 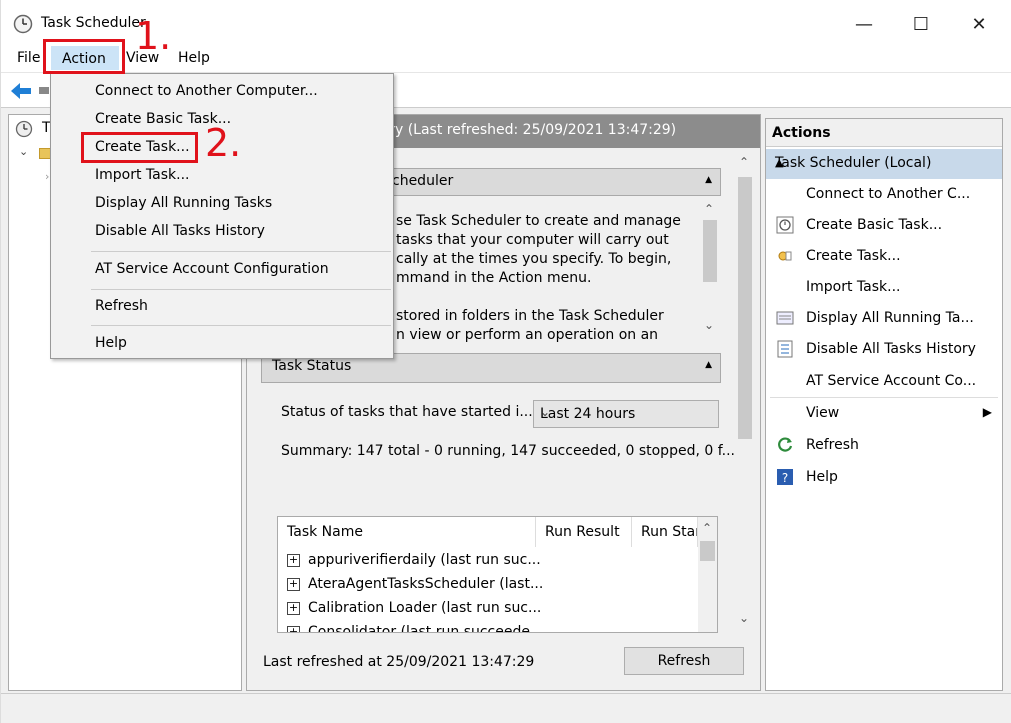 I want to click on back-arrow-icon, so click(x=21, y=91).